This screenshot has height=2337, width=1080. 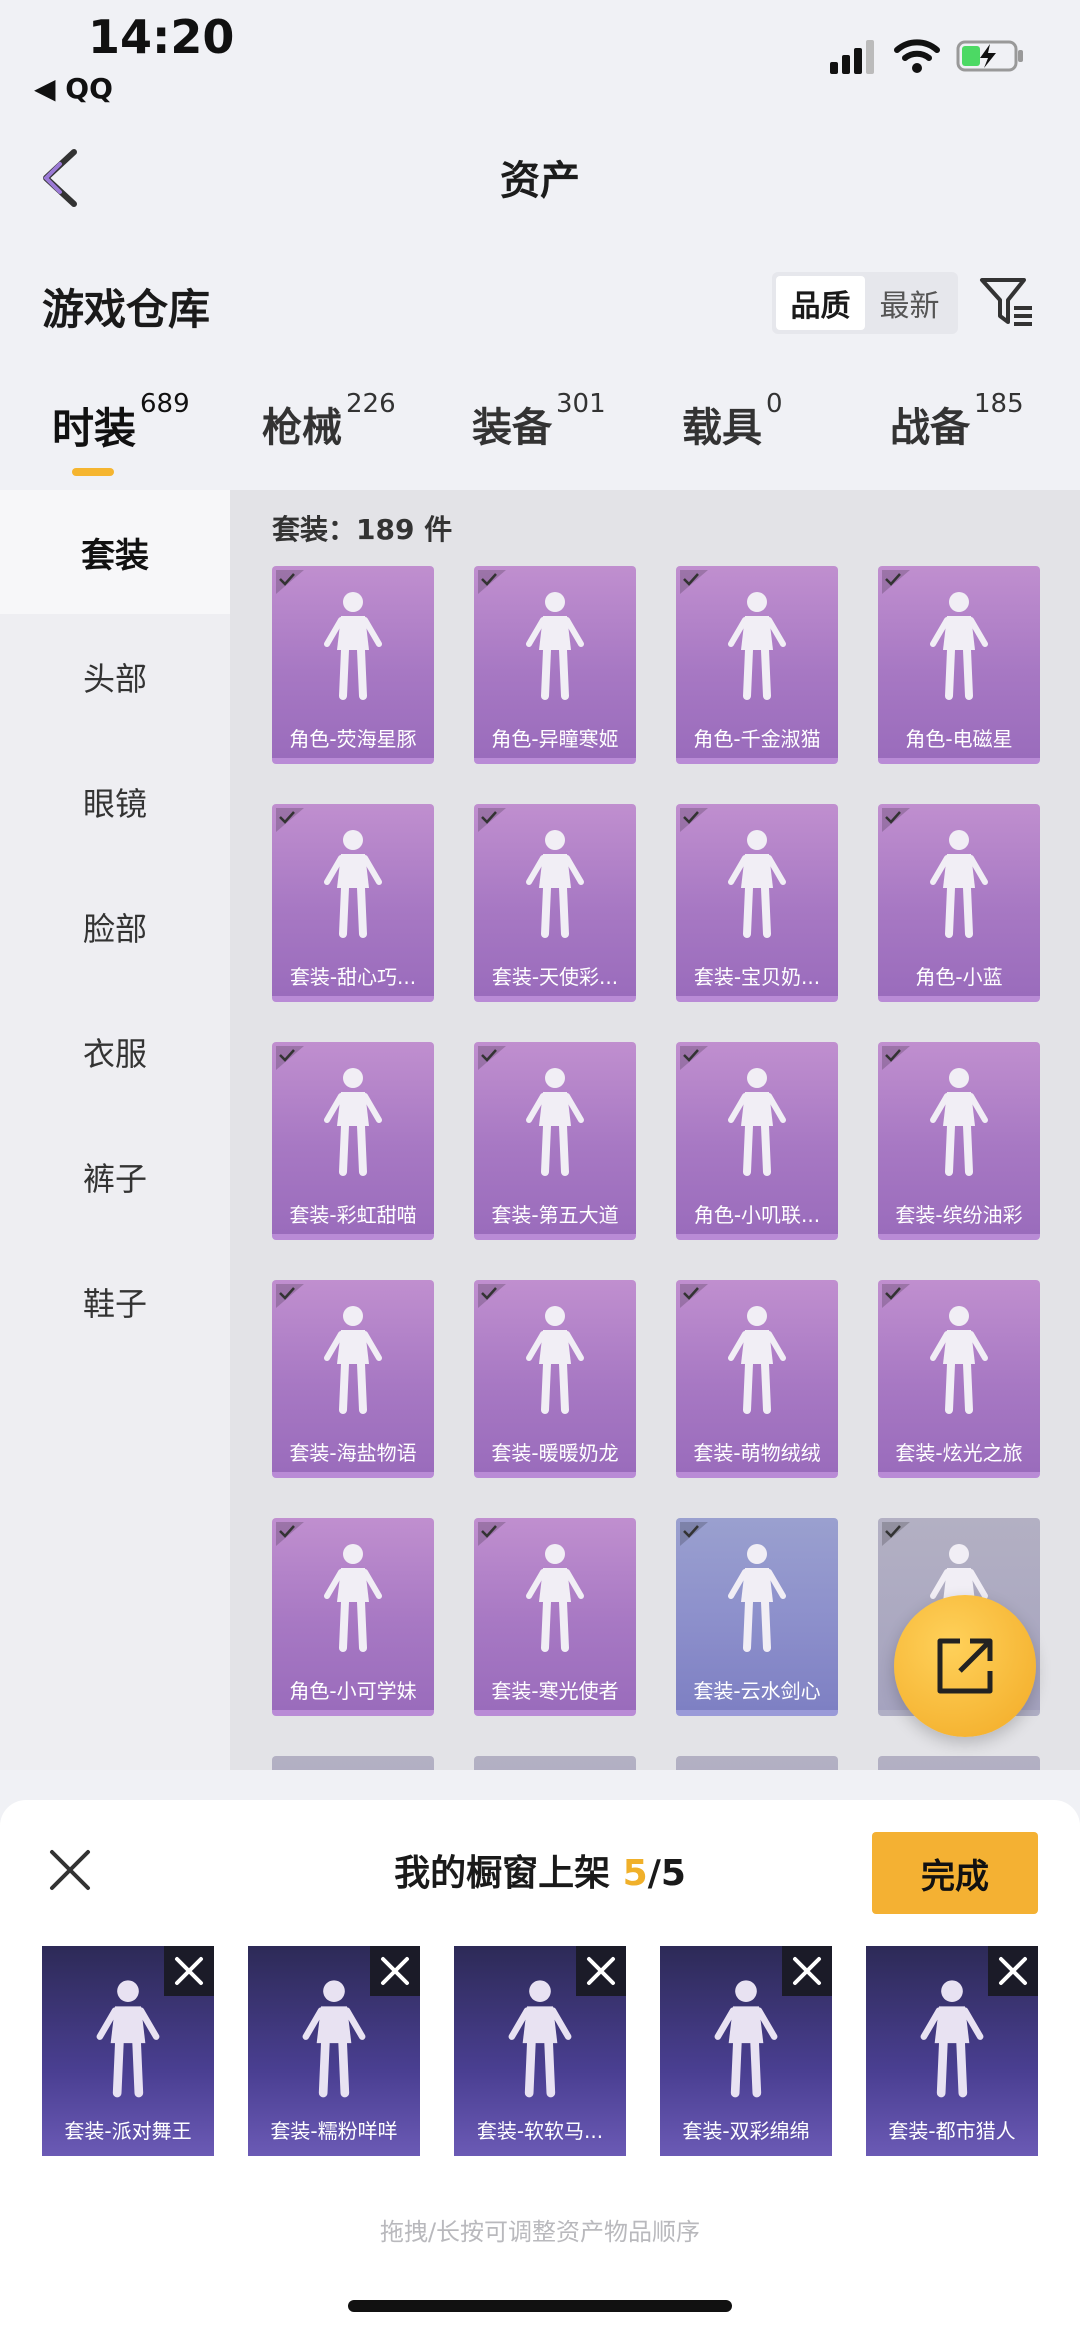 I want to click on showcase-count: 5, so click(x=635, y=1873).